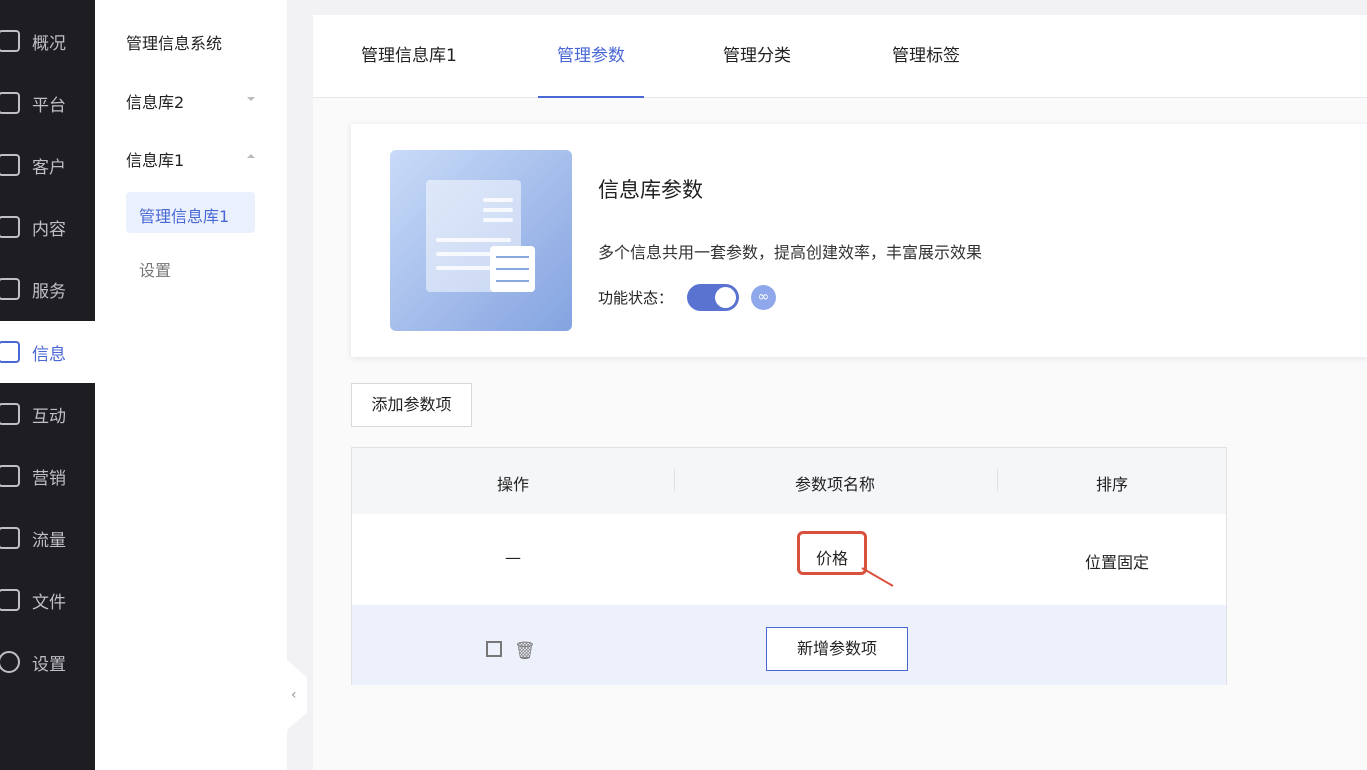  I want to click on sub-nav: 管理信息系统 信息库2 信息库1 管理信息库1 设置, so click(191, 385).